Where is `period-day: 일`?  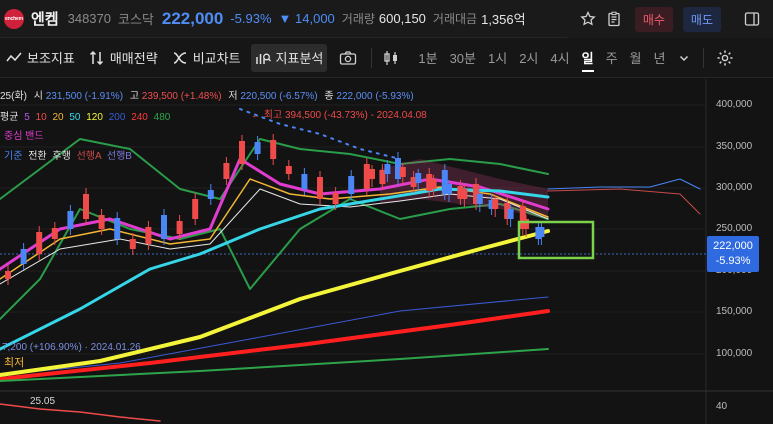 period-day: 일 is located at coordinates (588, 58).